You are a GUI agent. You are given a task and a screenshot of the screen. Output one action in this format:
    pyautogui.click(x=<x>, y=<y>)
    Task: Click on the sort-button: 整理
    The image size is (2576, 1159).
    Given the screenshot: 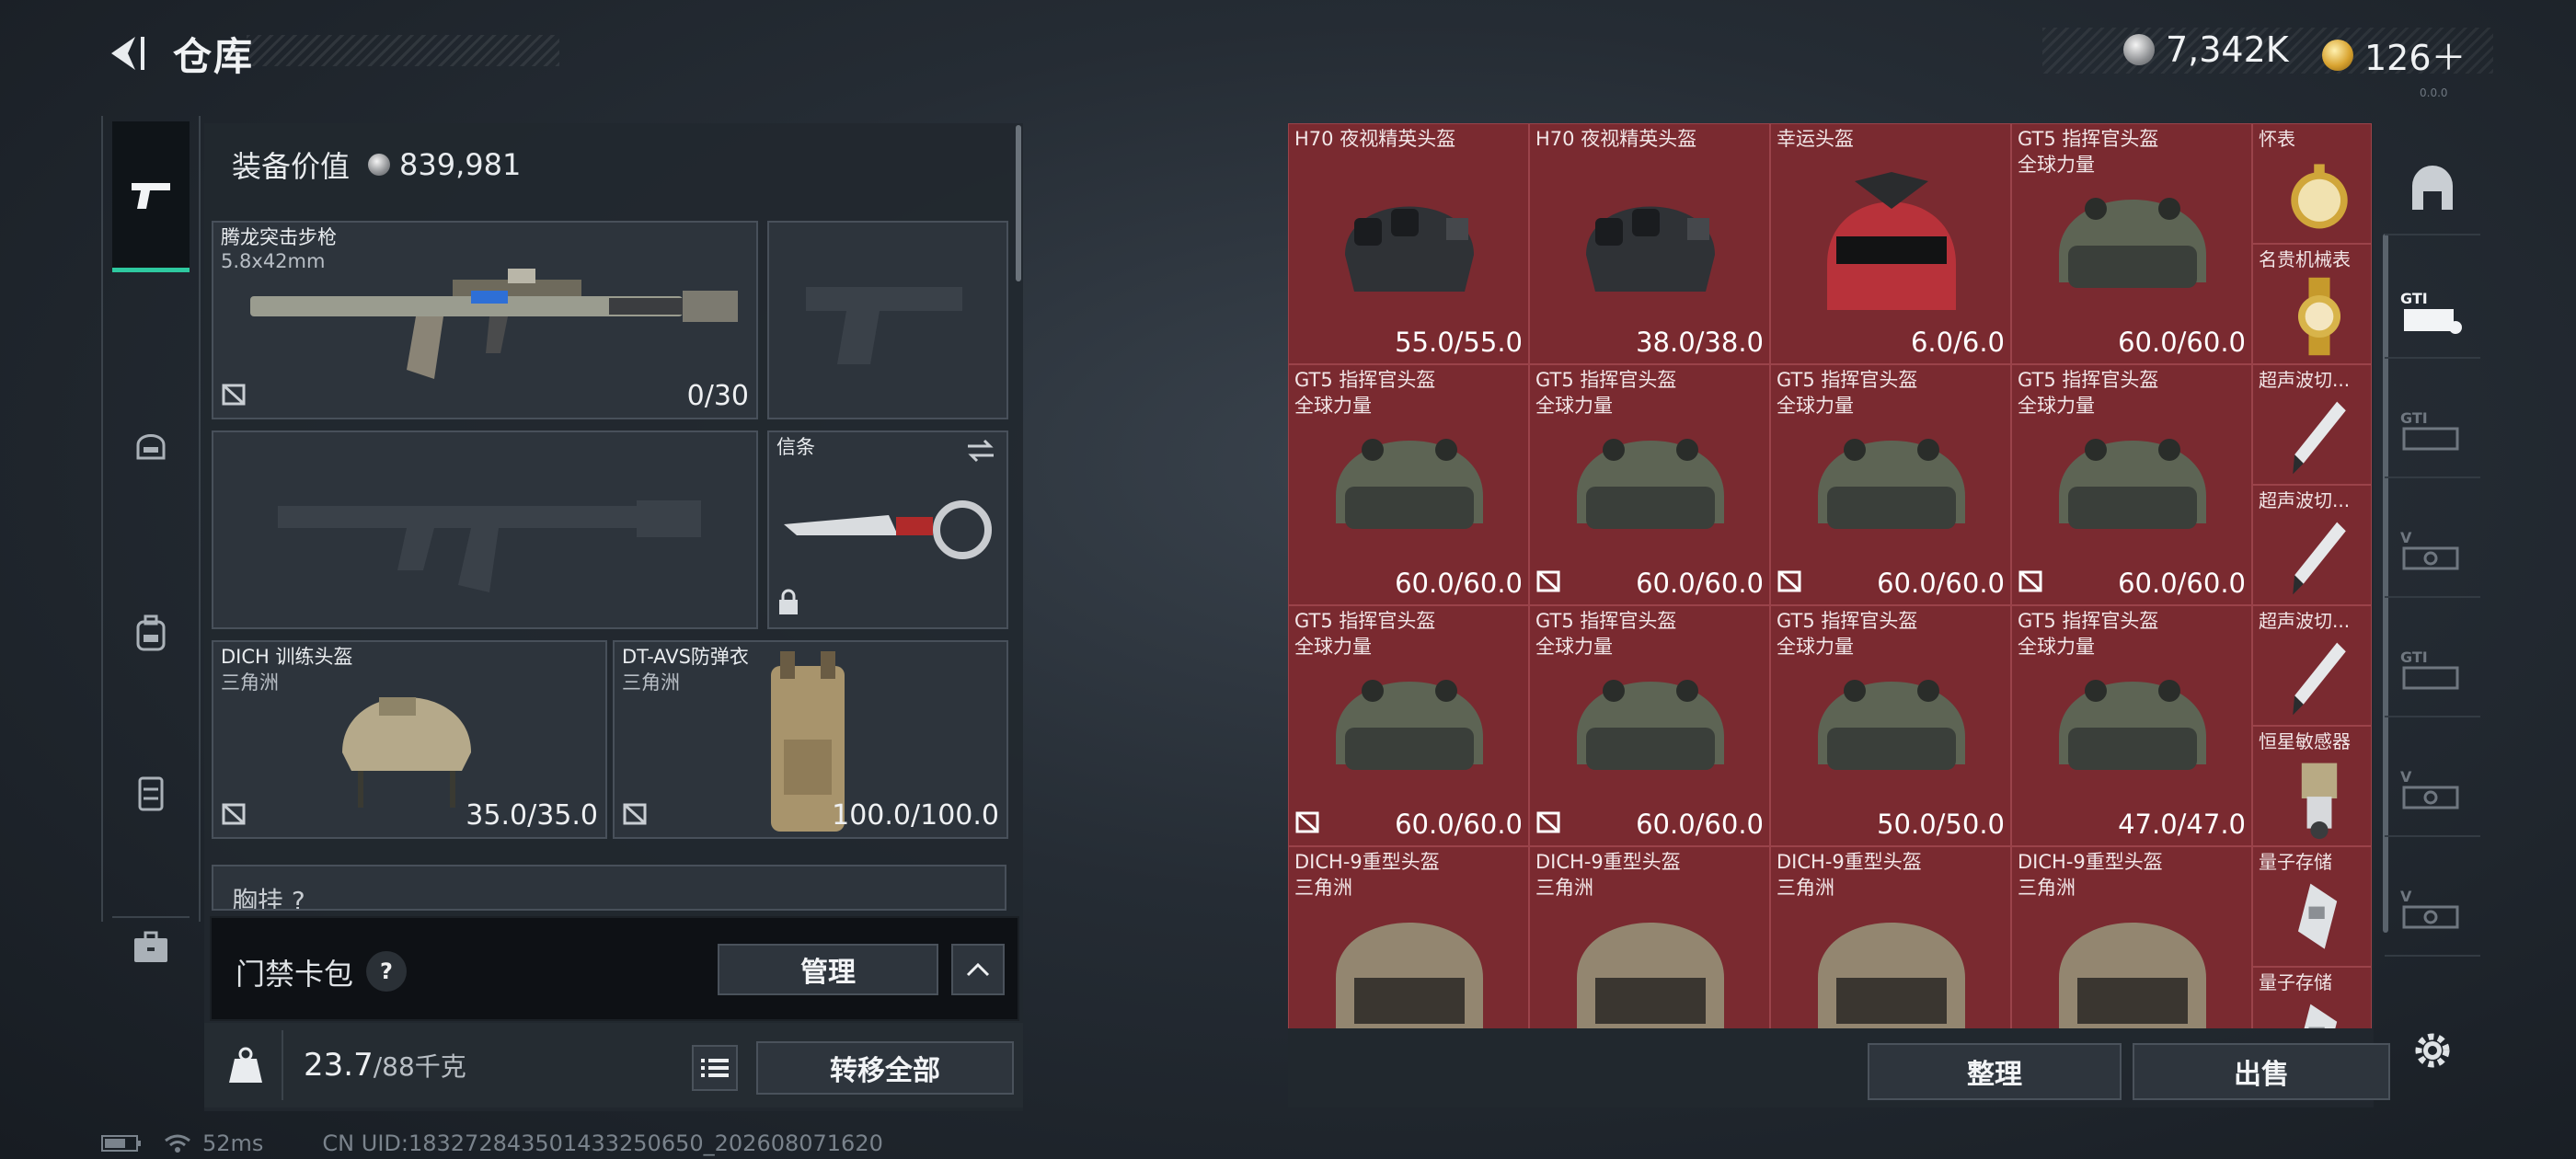 What is the action you would take?
    pyautogui.click(x=1995, y=1071)
    